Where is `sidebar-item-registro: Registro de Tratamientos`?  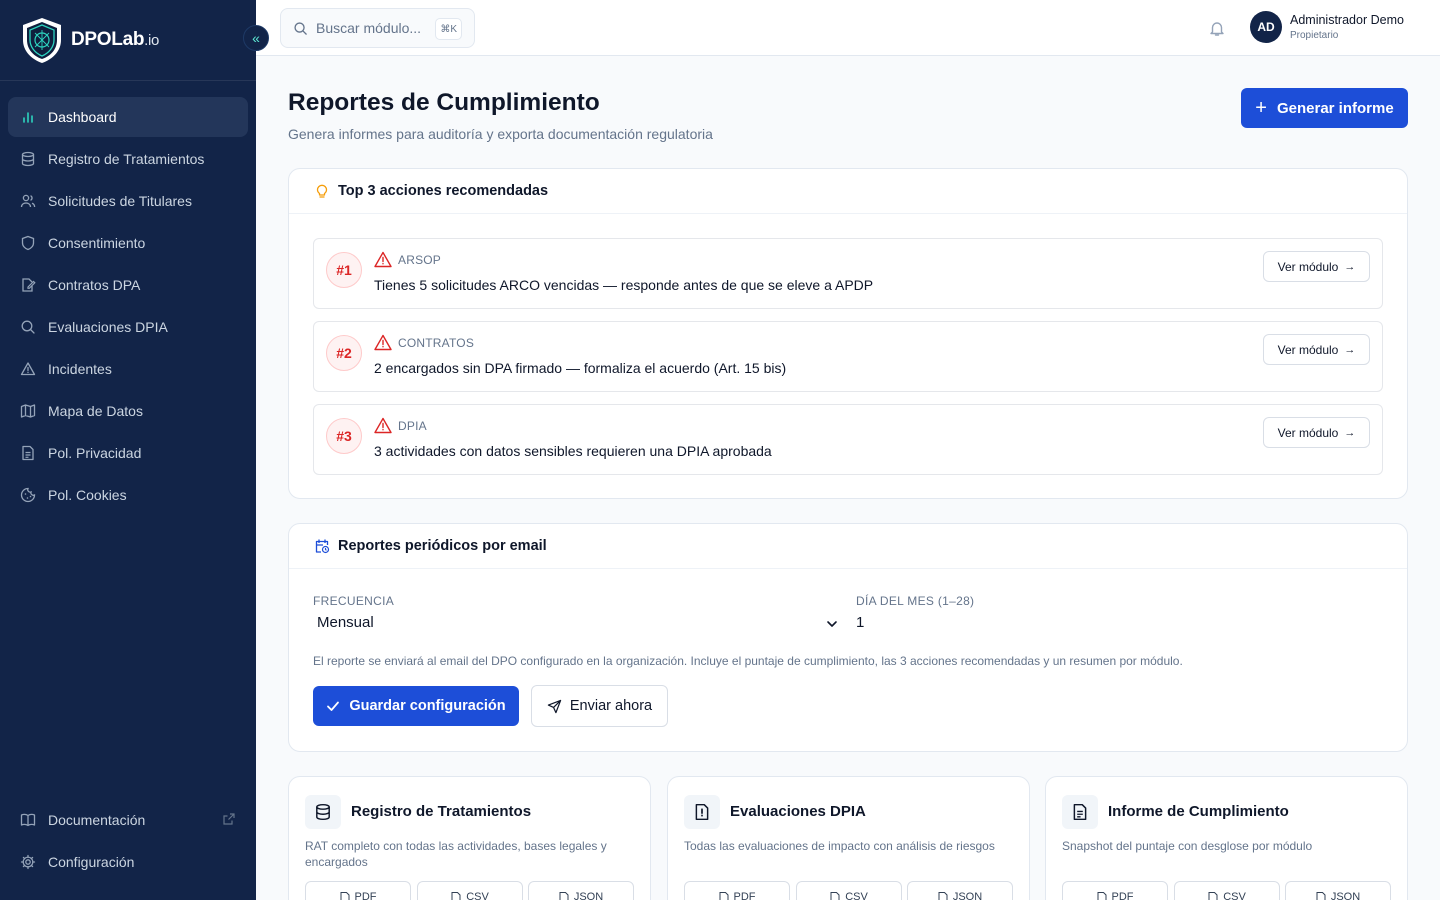 sidebar-item-registro: Registro de Tratamientos is located at coordinates (128, 159).